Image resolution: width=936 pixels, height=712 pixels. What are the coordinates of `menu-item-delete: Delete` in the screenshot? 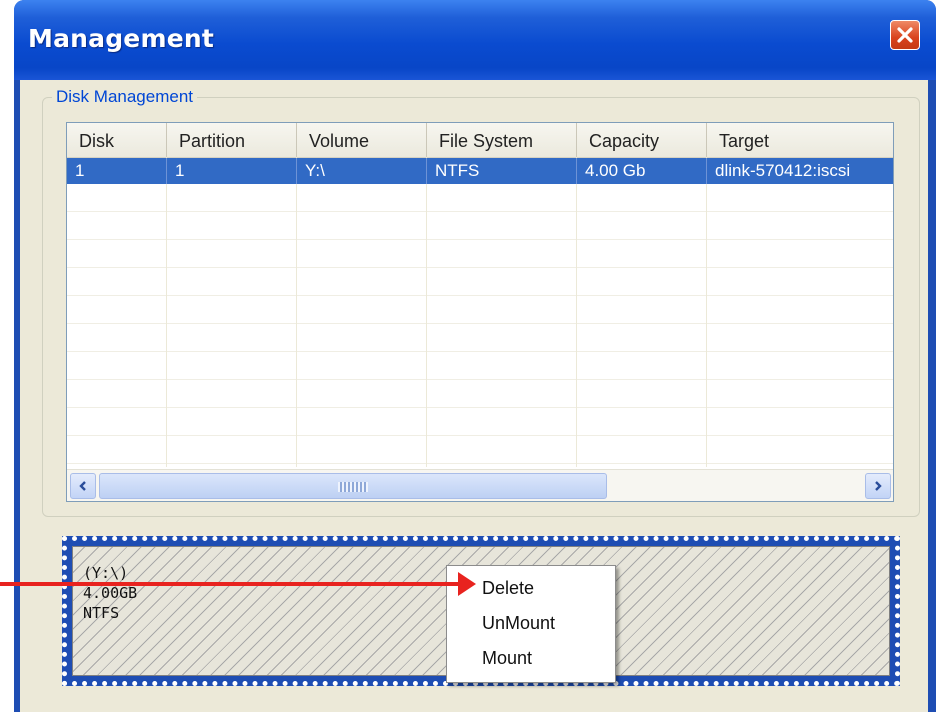 It's located at (508, 588).